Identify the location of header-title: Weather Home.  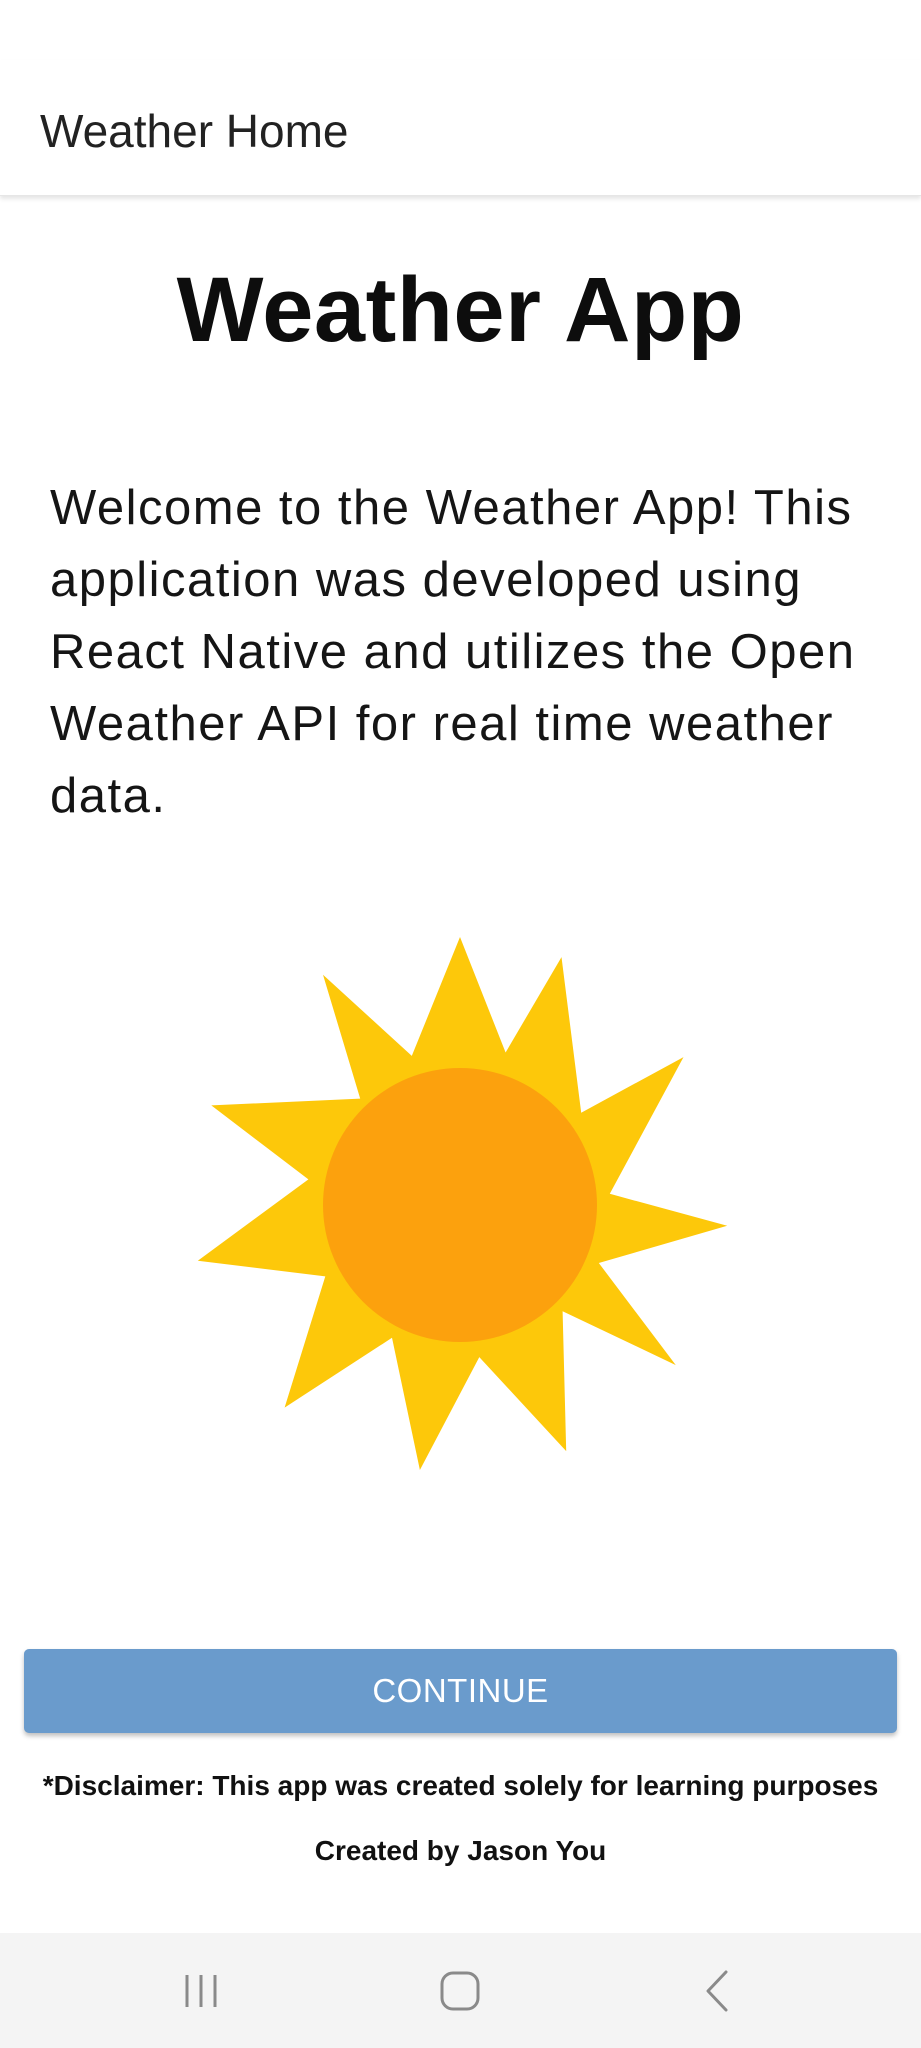
(194, 131).